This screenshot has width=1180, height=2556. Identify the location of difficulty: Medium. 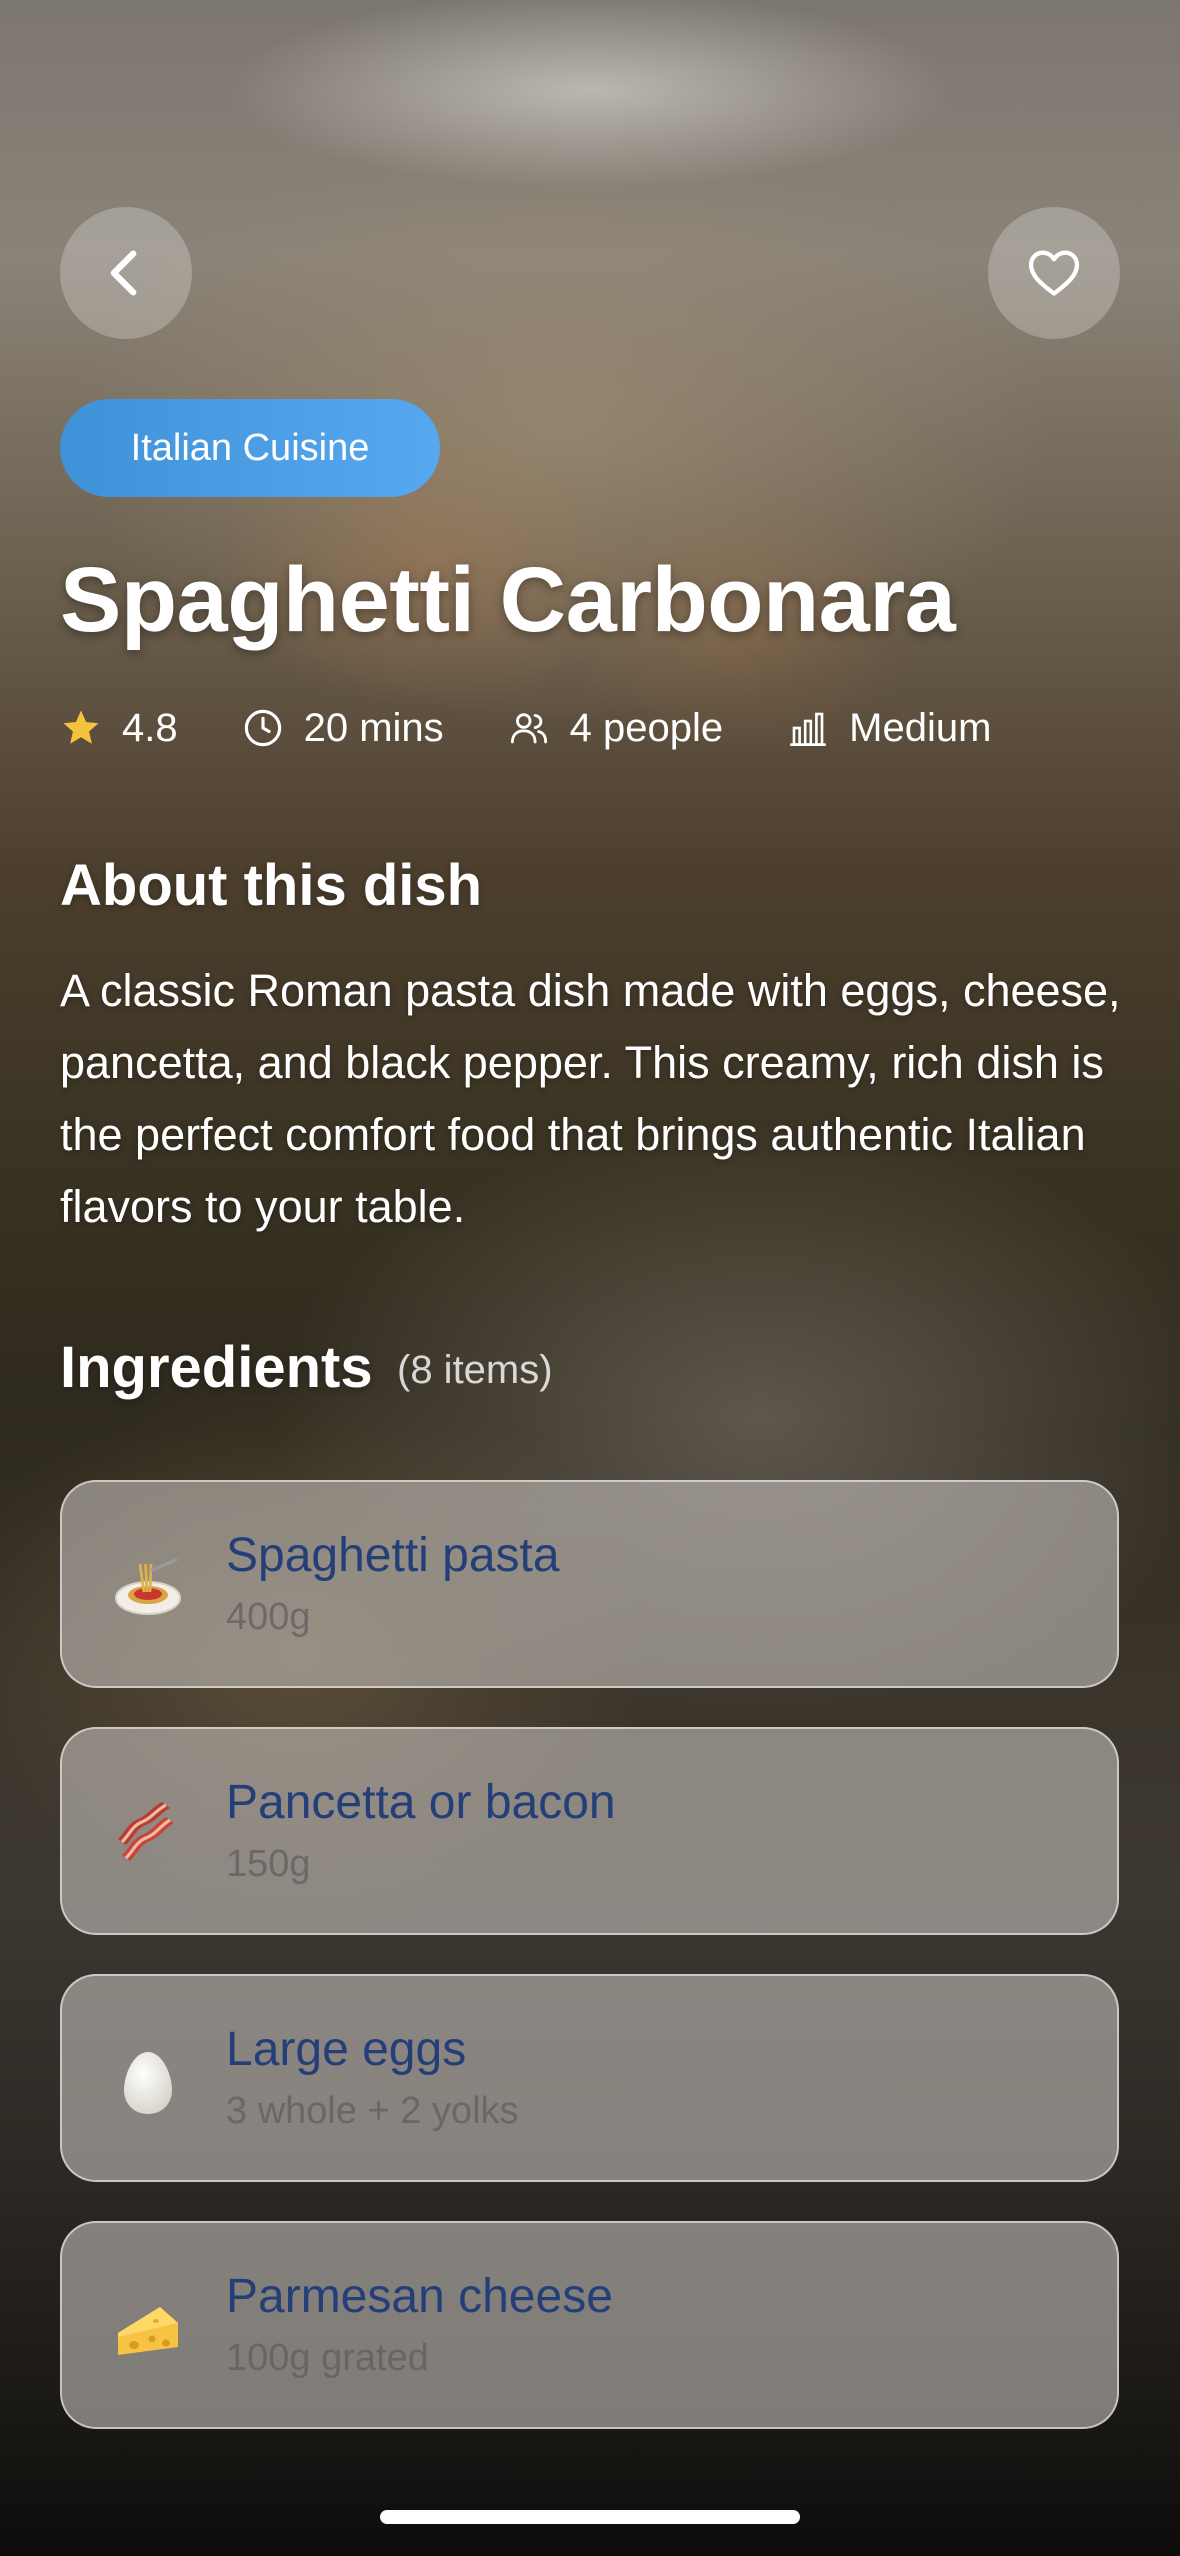
(889, 728).